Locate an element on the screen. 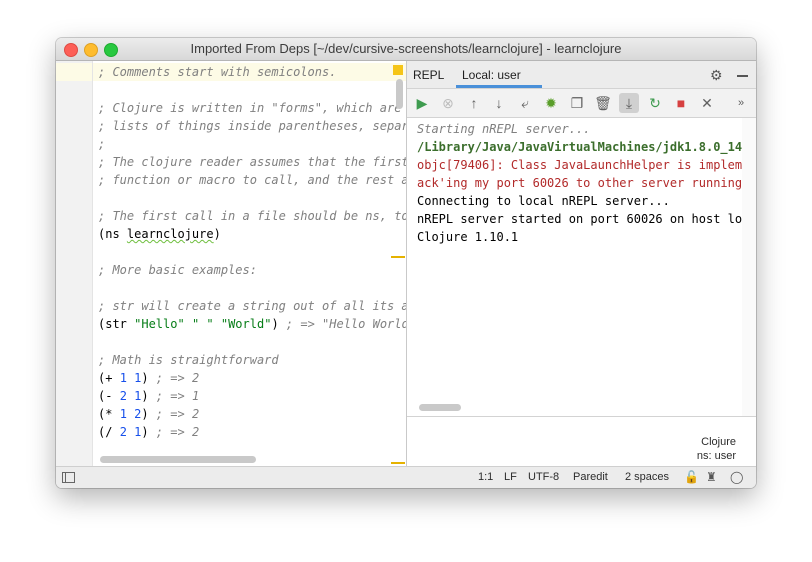 The width and height of the screenshot is (812, 562). string-literal: " " is located at coordinates (202, 324).